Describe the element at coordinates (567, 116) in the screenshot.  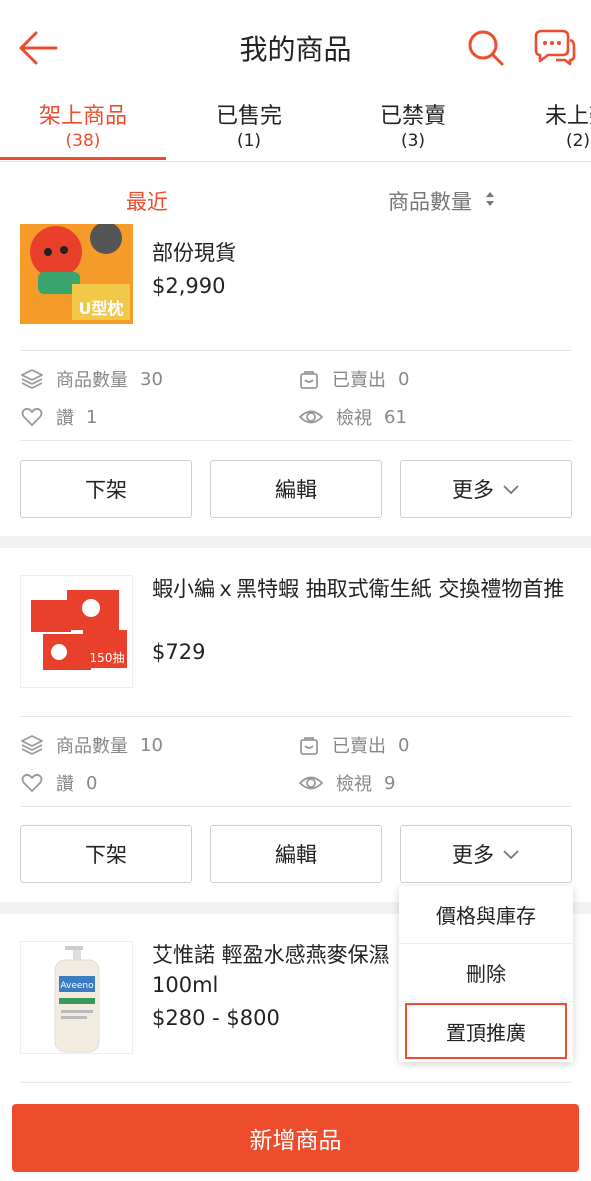
I see `tab-label: 未上架` at that location.